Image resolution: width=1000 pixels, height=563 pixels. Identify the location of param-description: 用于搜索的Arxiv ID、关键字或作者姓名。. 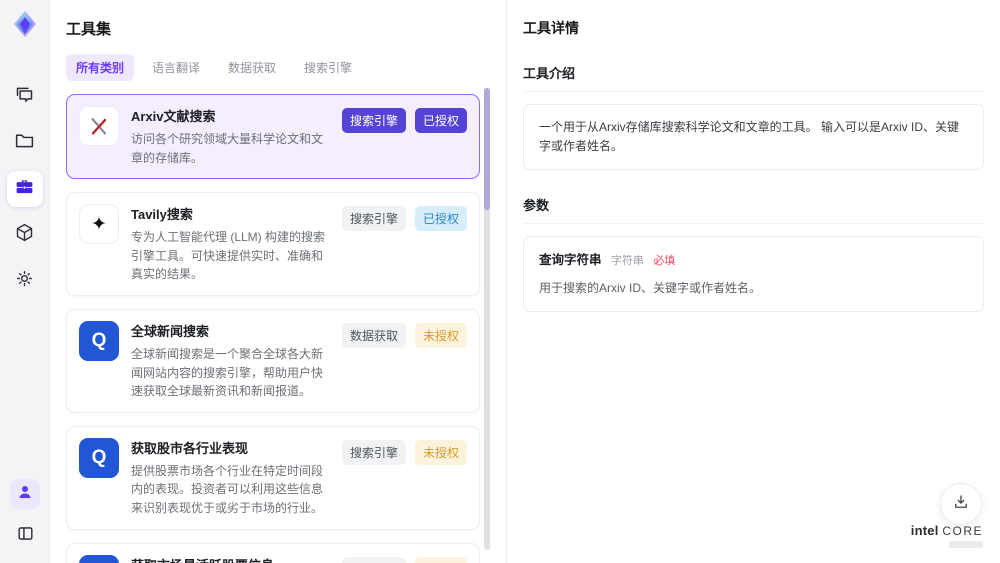
(650, 287).